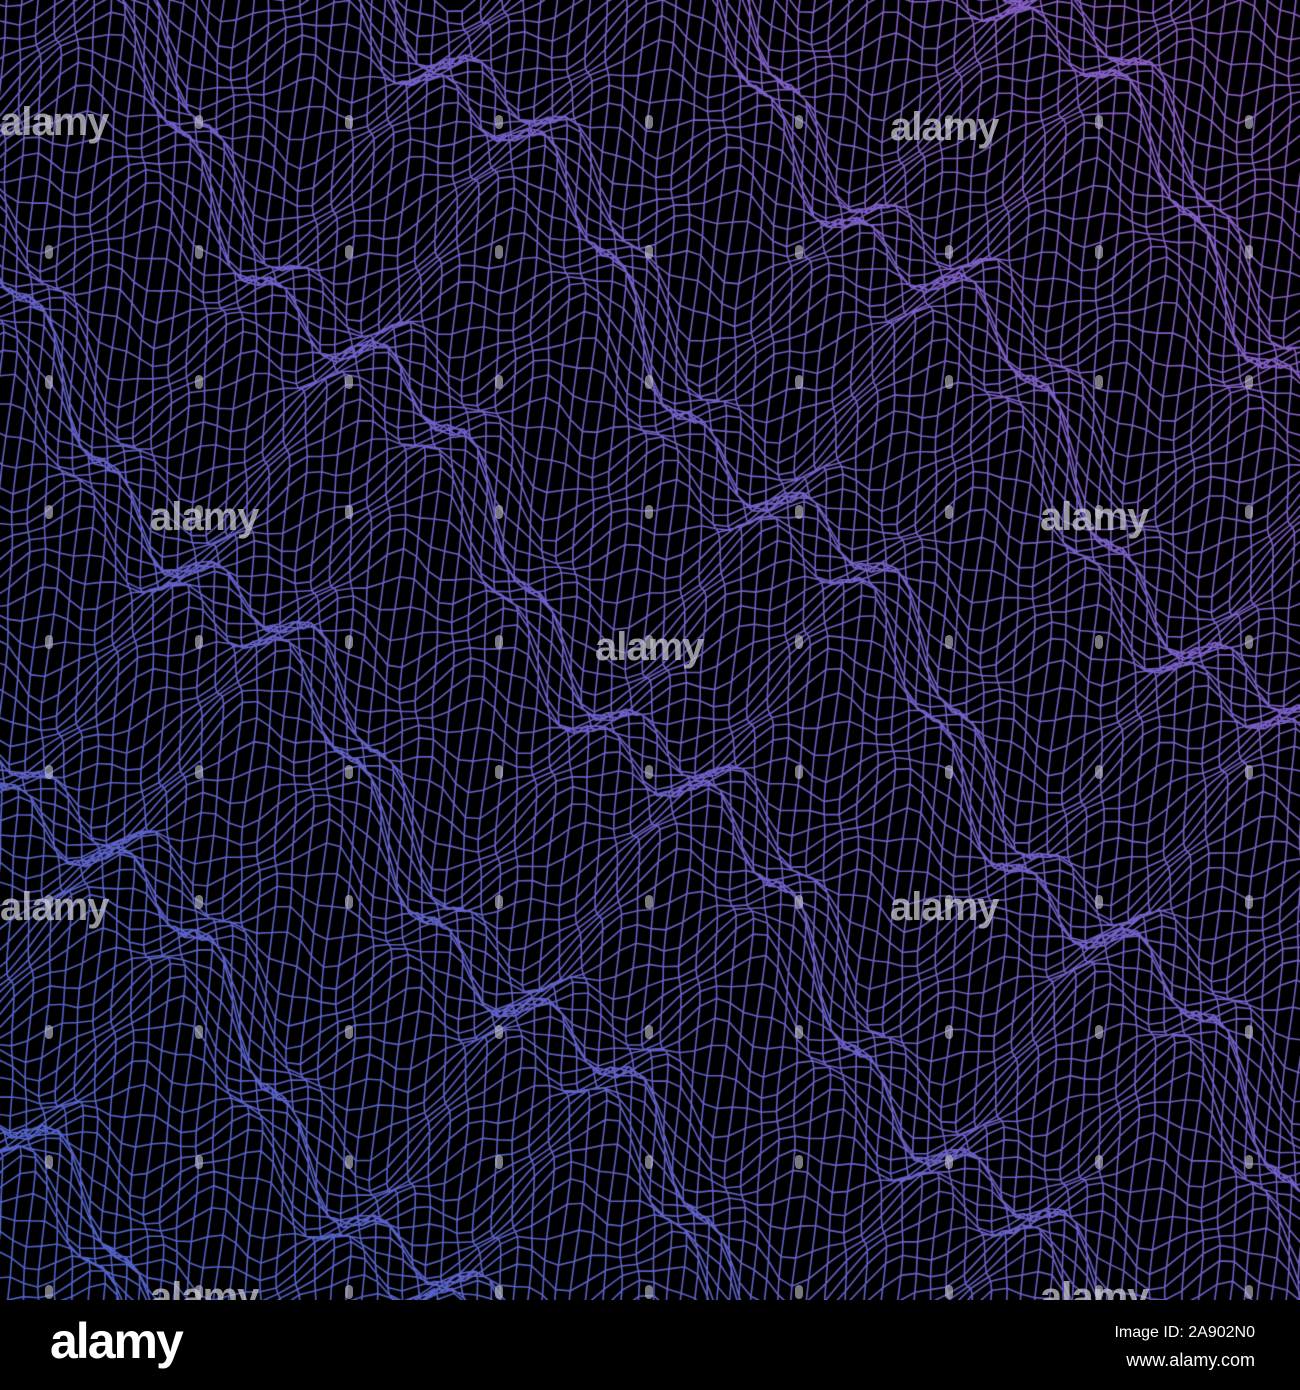 Image resolution: width=1300 pixels, height=1390 pixels. What do you see at coordinates (1184, 1332) in the screenshot?
I see `image-id: Image ID: 2A902N0` at bounding box center [1184, 1332].